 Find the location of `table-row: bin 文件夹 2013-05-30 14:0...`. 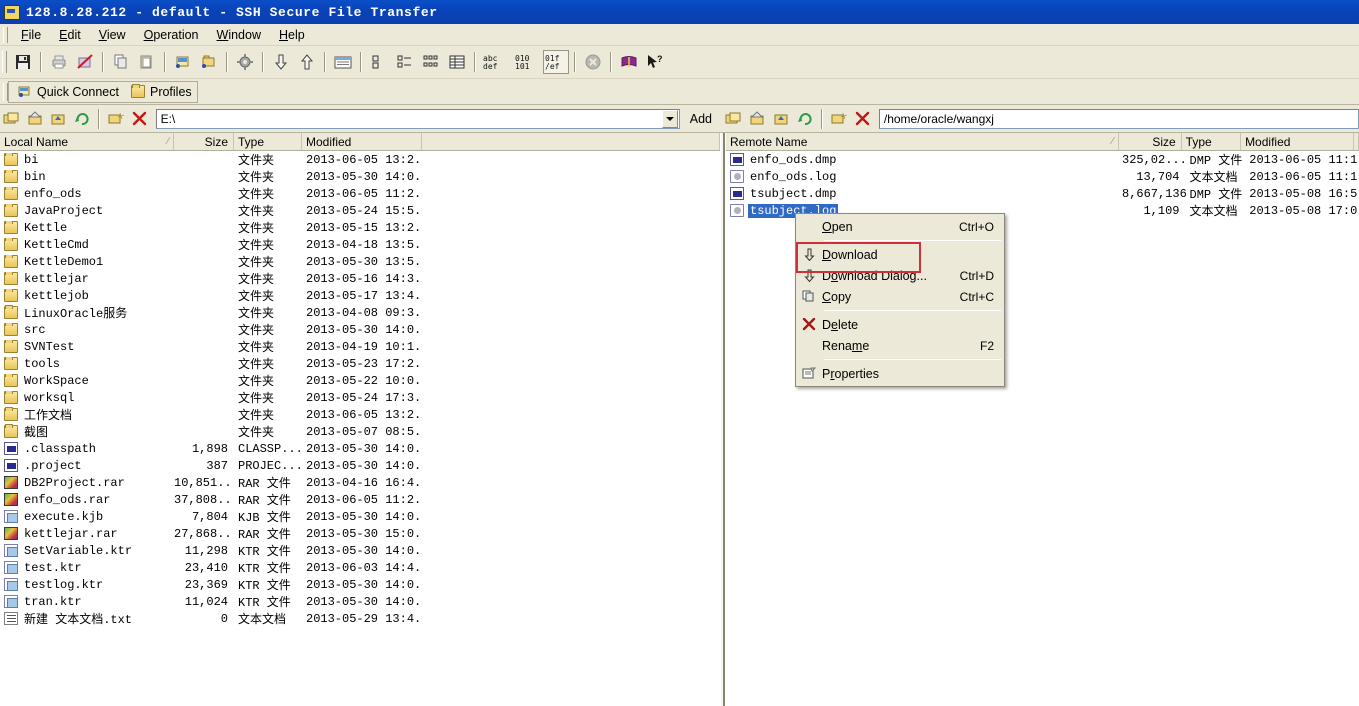

table-row: bin 文件夹 2013-05-30 14:0... is located at coordinates (360, 176).